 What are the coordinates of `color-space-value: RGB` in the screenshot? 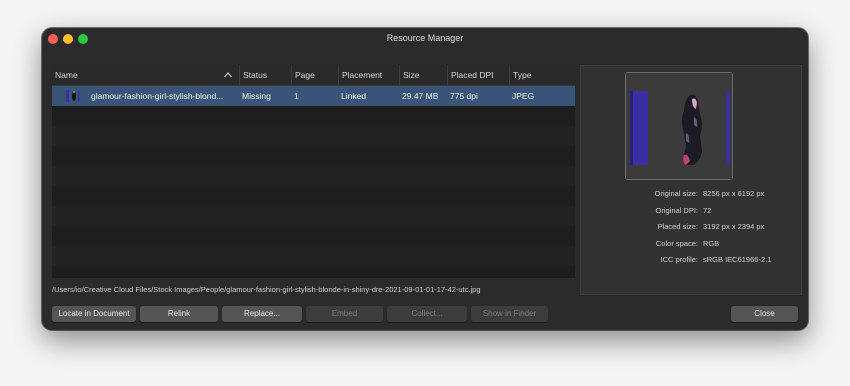 It's located at (711, 243).